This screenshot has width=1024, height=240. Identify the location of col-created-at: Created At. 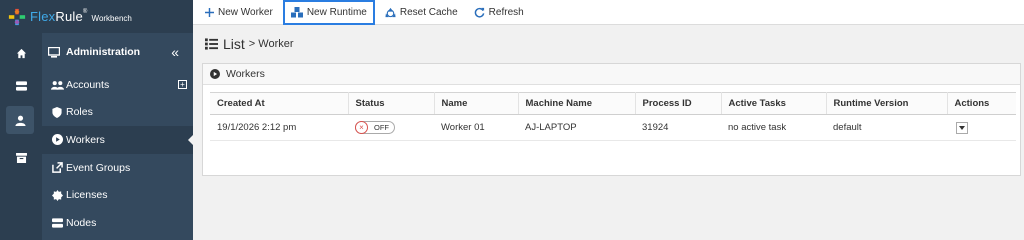
(279, 103).